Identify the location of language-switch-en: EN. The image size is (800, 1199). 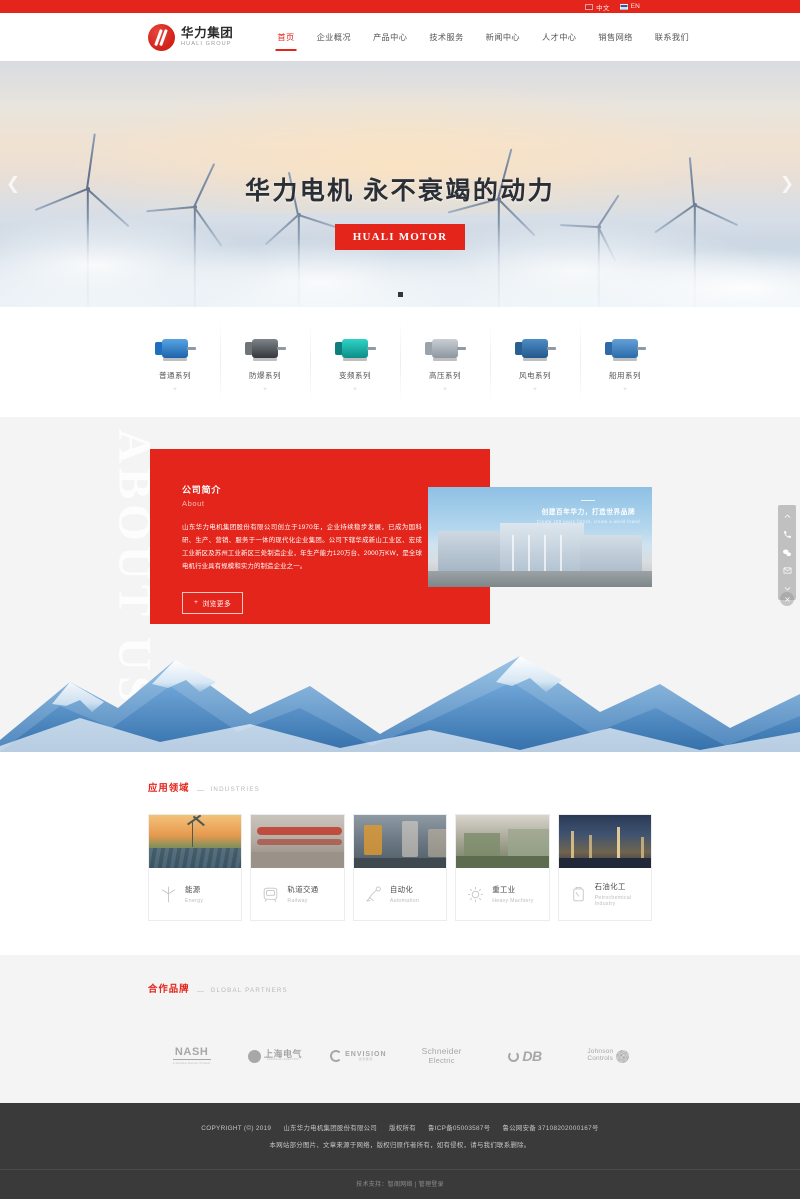
(629, 6).